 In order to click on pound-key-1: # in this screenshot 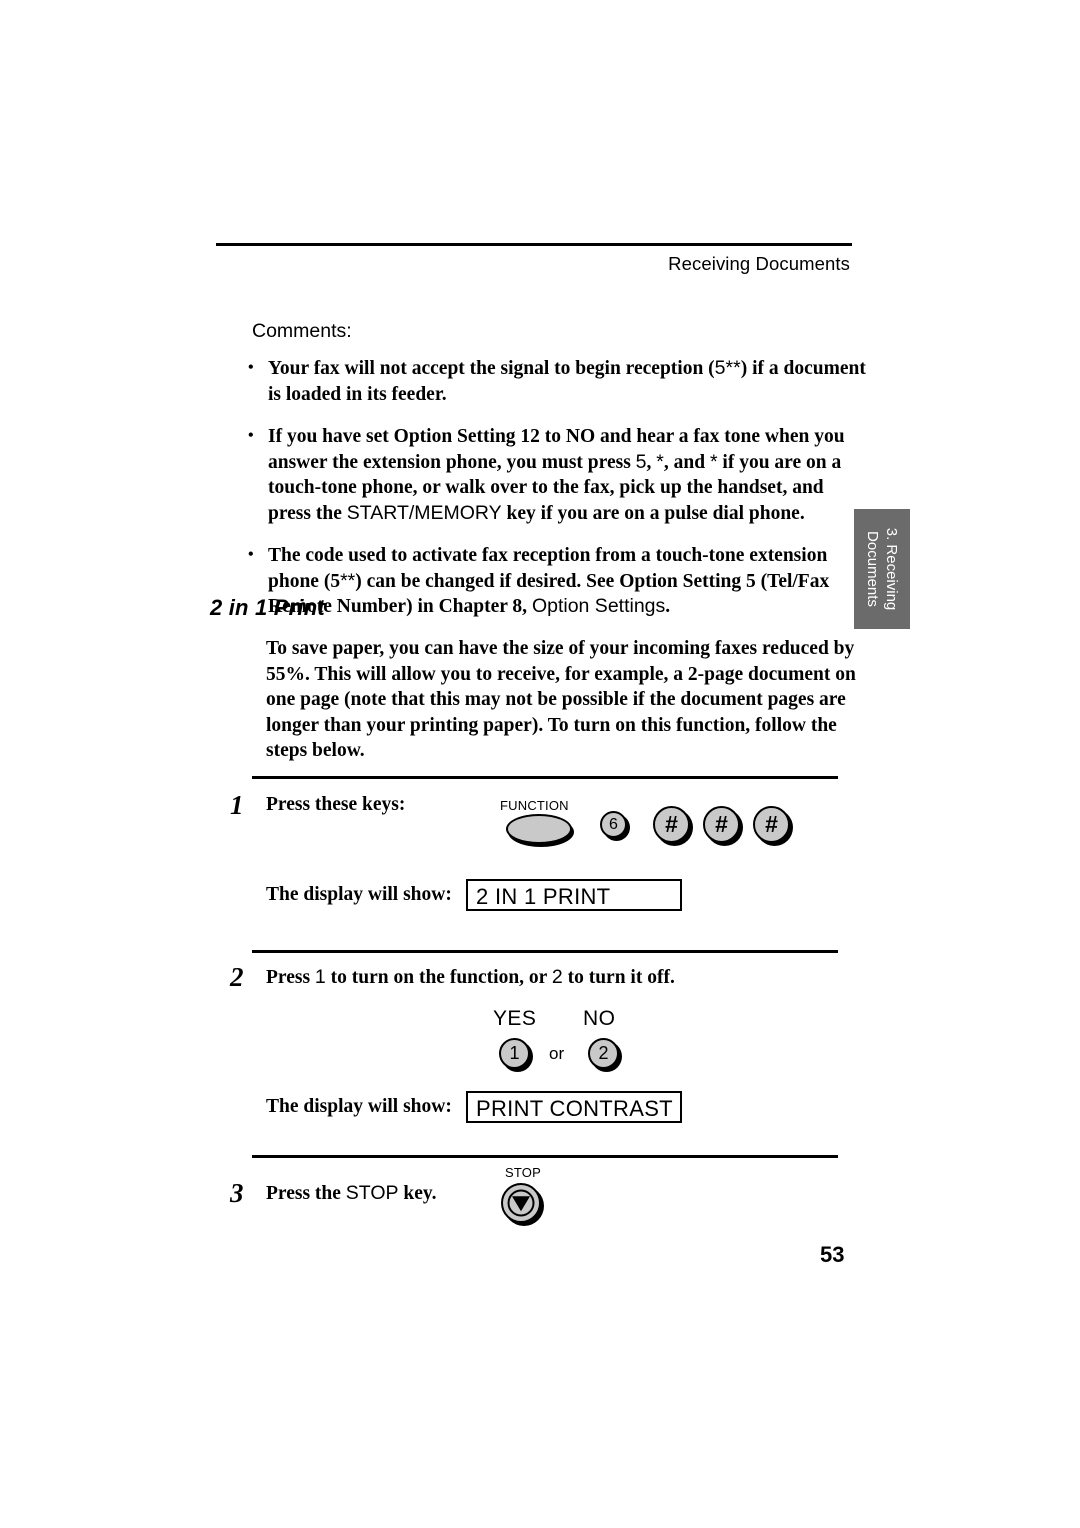, I will do `click(671, 824)`.